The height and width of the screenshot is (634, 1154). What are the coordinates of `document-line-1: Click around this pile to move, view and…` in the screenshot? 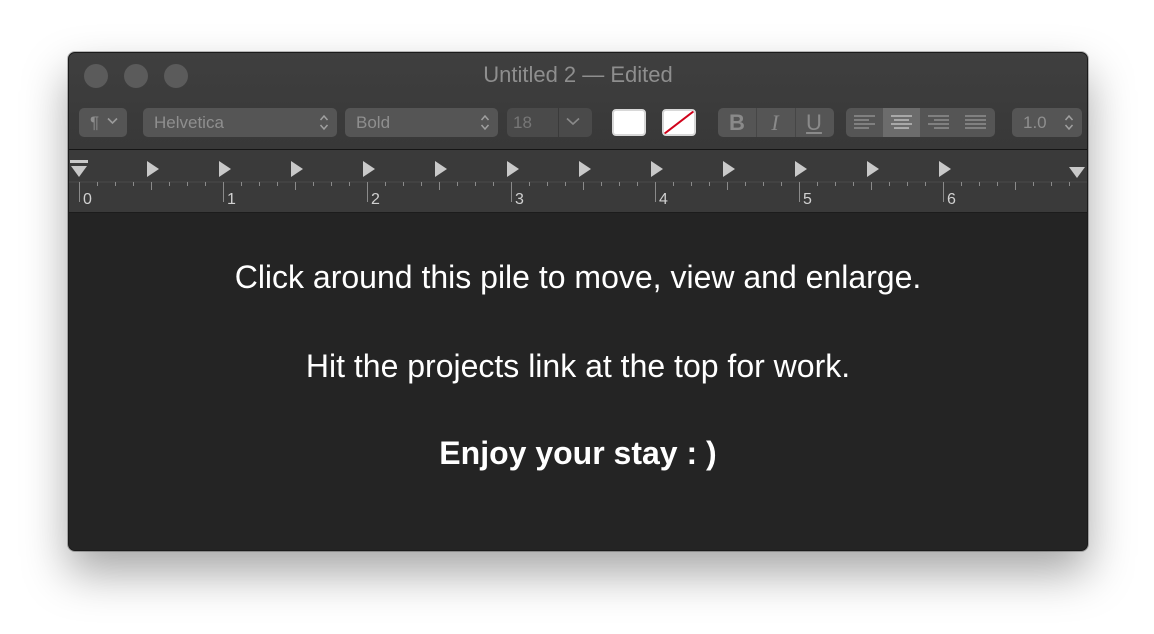 It's located at (578, 277).